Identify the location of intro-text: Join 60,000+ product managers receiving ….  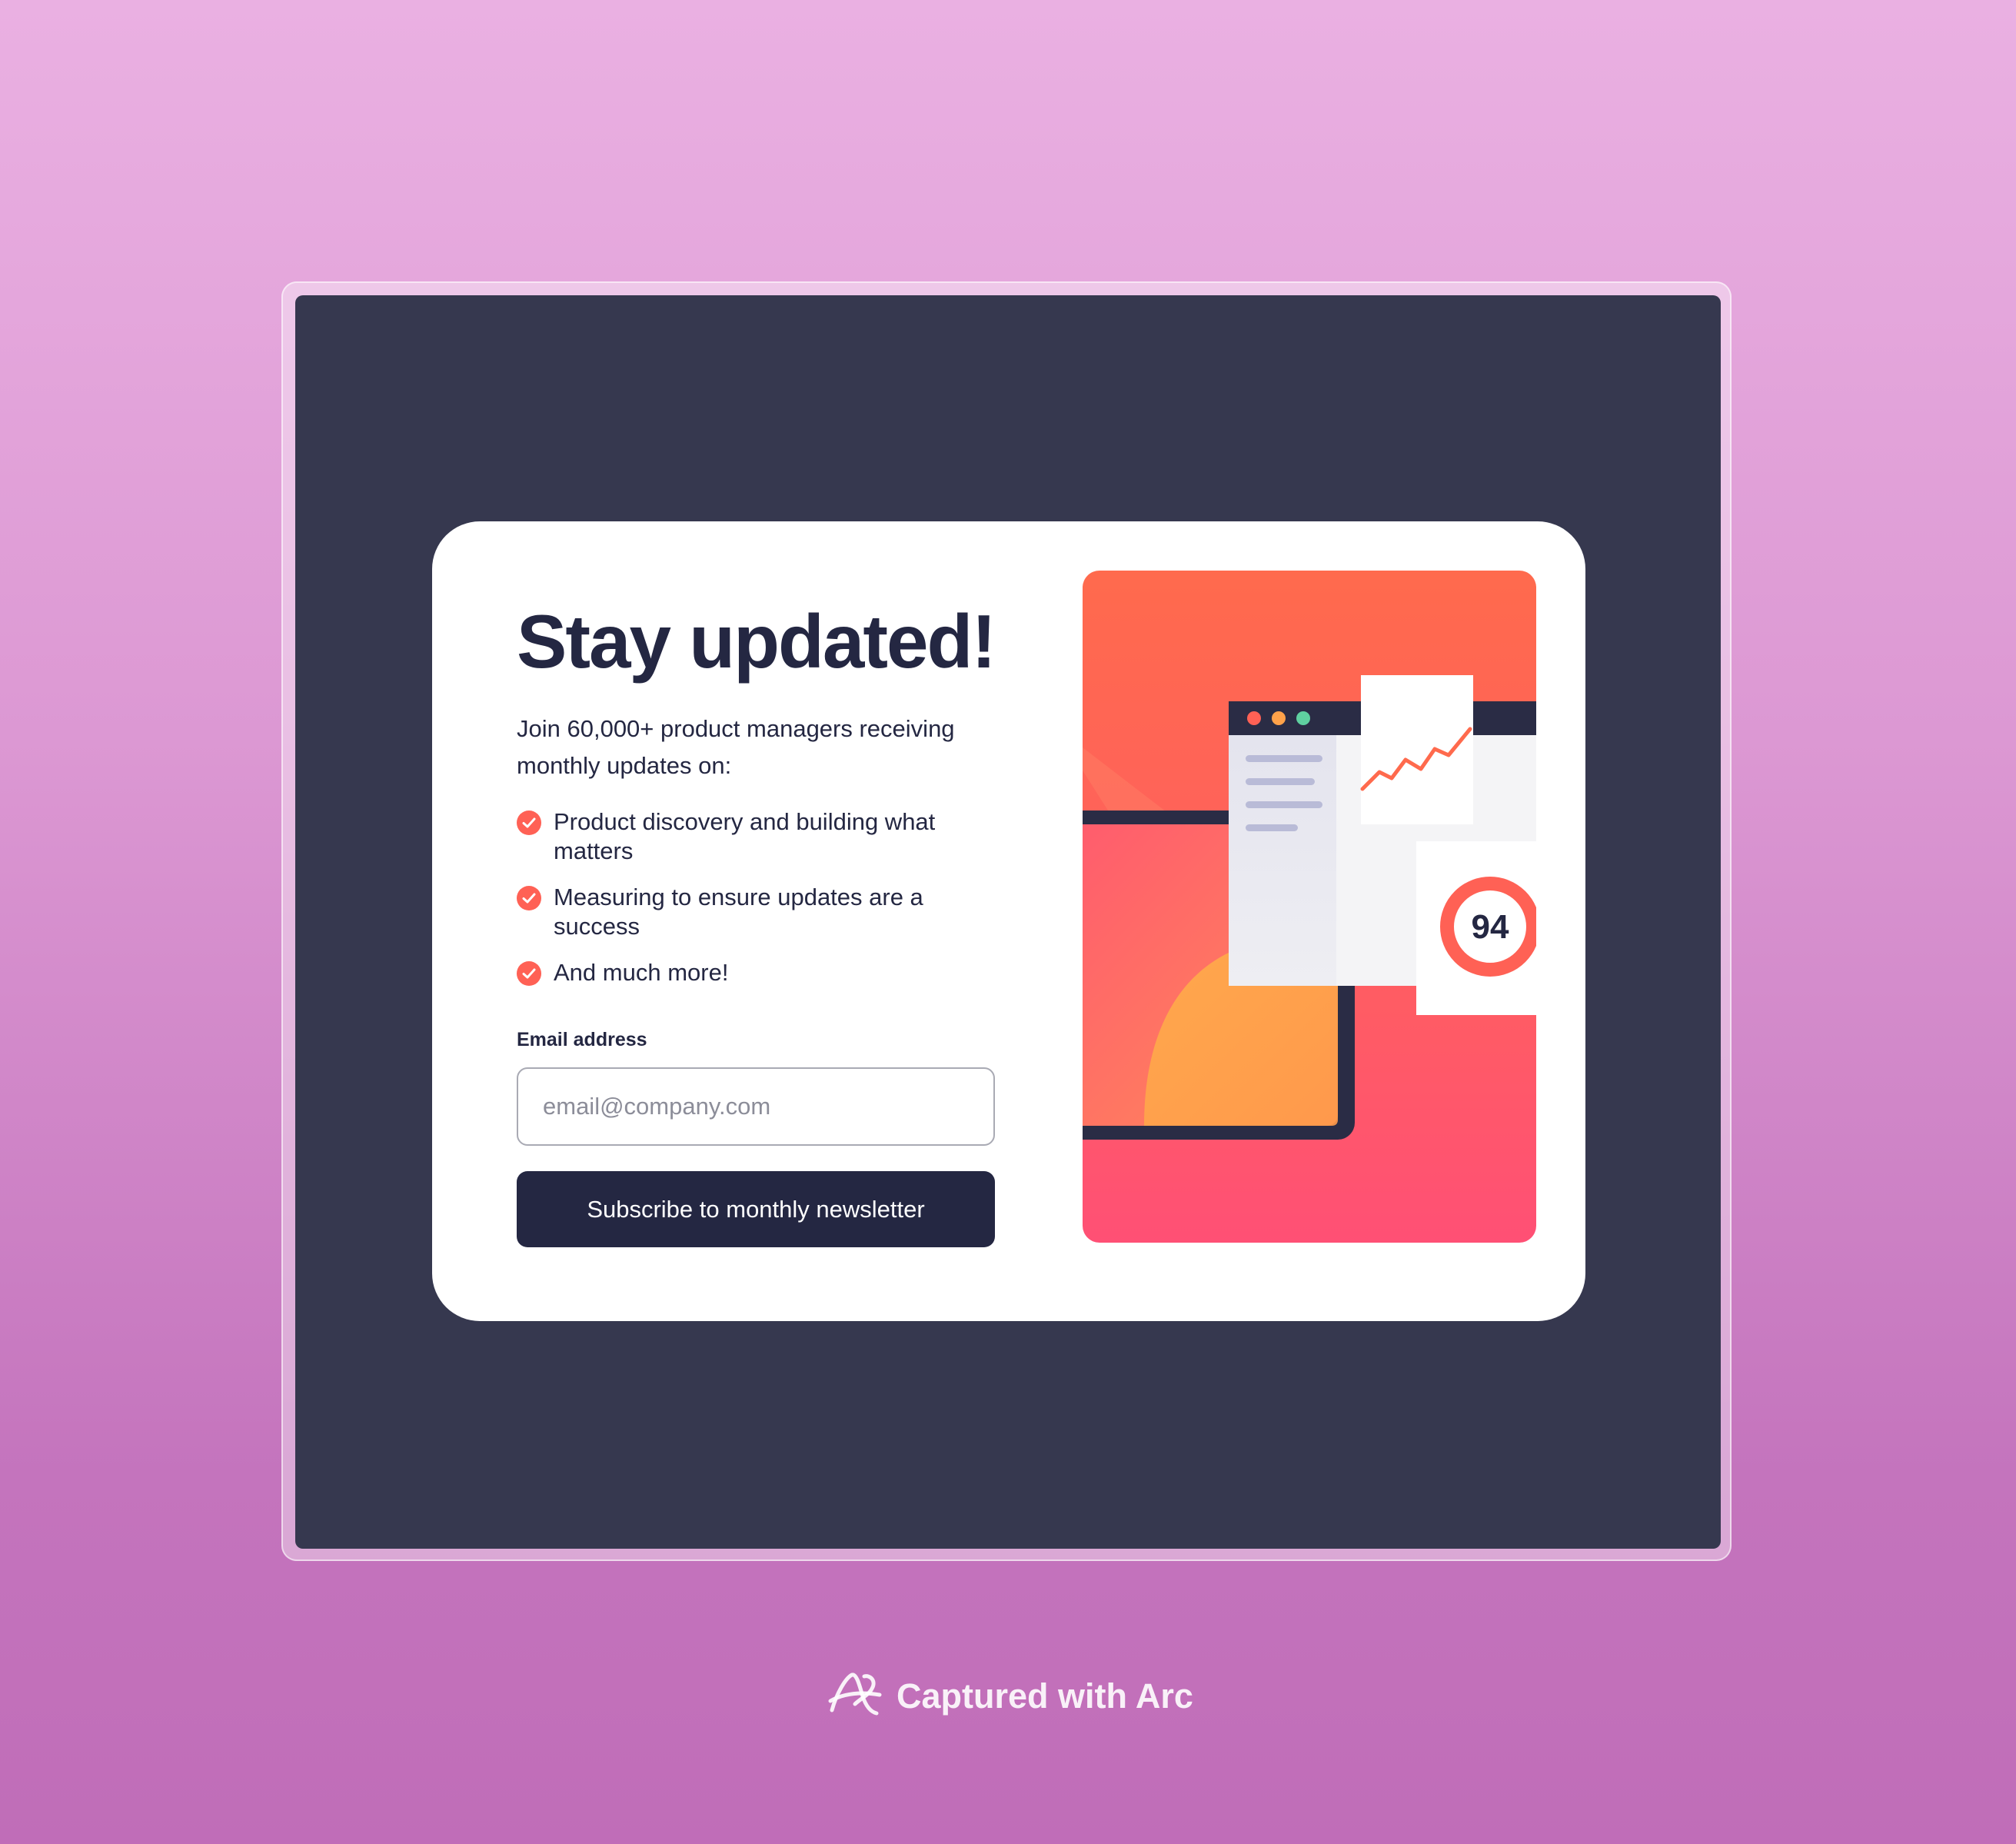
(736, 747).